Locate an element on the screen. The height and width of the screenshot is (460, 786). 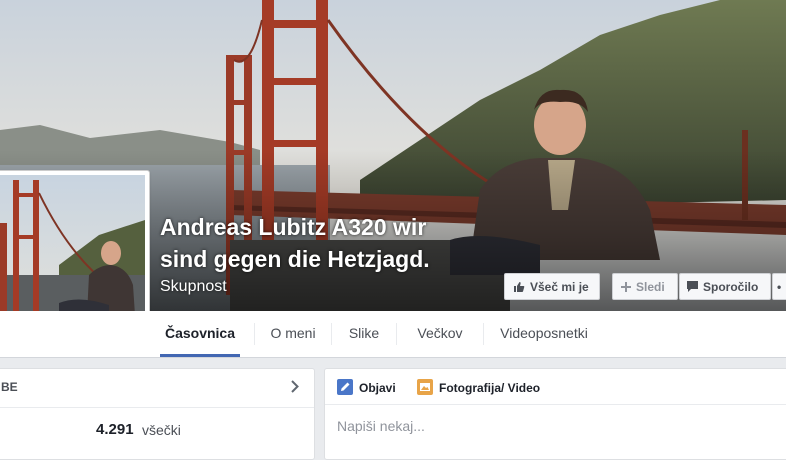
photo-icon is located at coordinates (425, 388).